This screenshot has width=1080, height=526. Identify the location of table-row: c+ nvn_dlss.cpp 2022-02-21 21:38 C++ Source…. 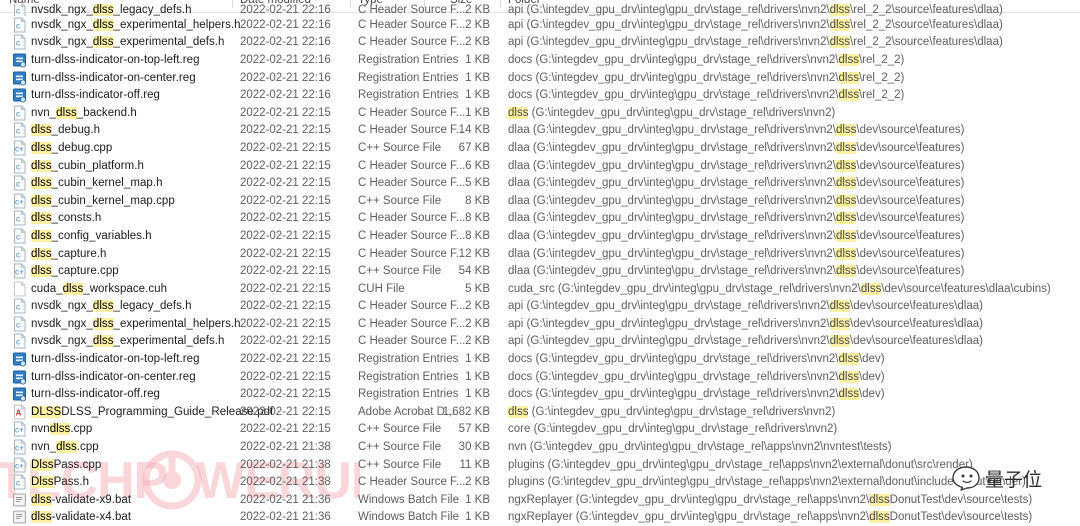
(540, 447).